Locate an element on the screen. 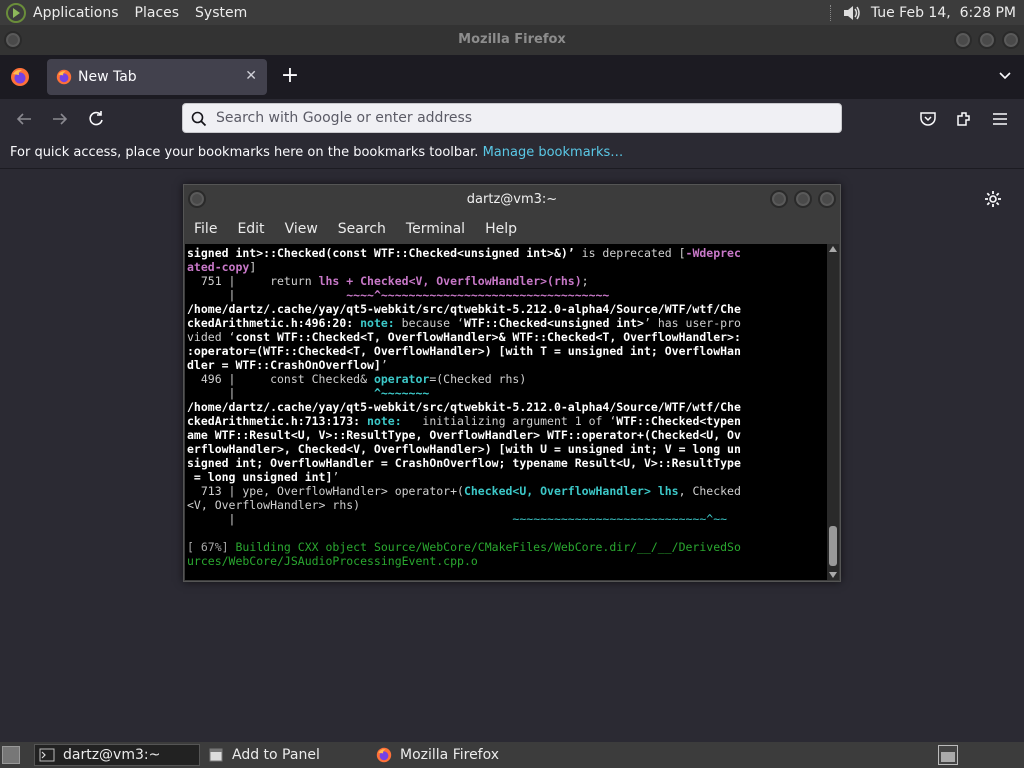 This screenshot has width=1024, height=768. new-tab-button: + is located at coordinates (290, 76).